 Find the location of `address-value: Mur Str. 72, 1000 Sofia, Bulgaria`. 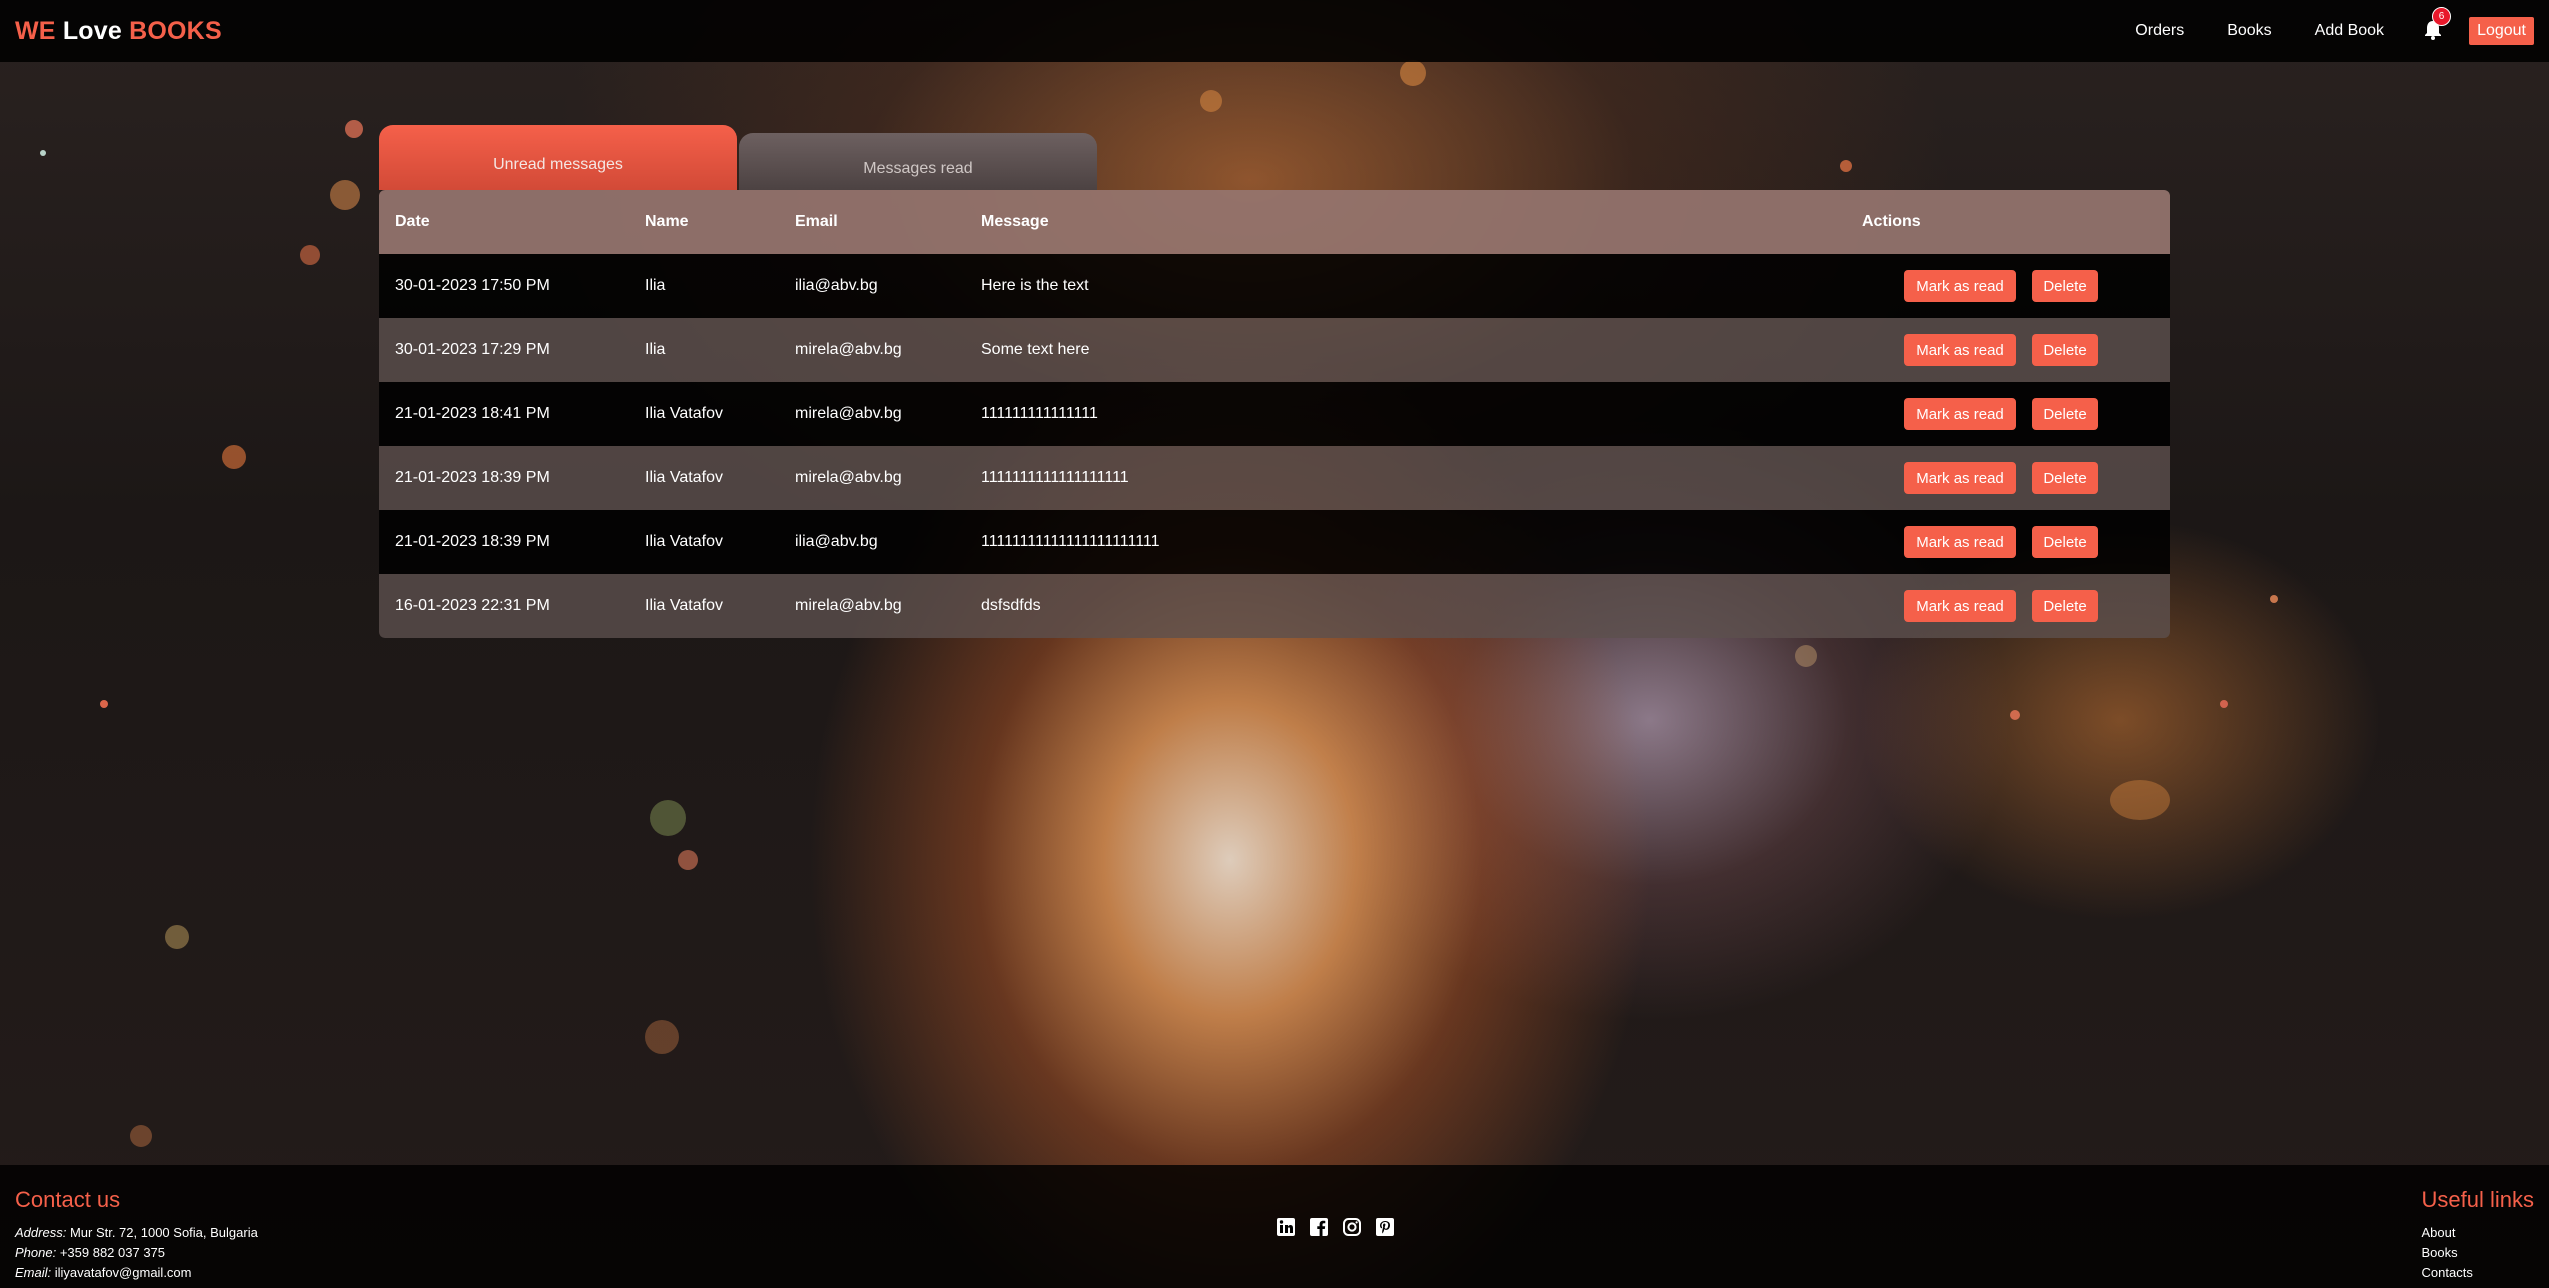

address-value: Mur Str. 72, 1000 Sofia, Bulgaria is located at coordinates (163, 1232).